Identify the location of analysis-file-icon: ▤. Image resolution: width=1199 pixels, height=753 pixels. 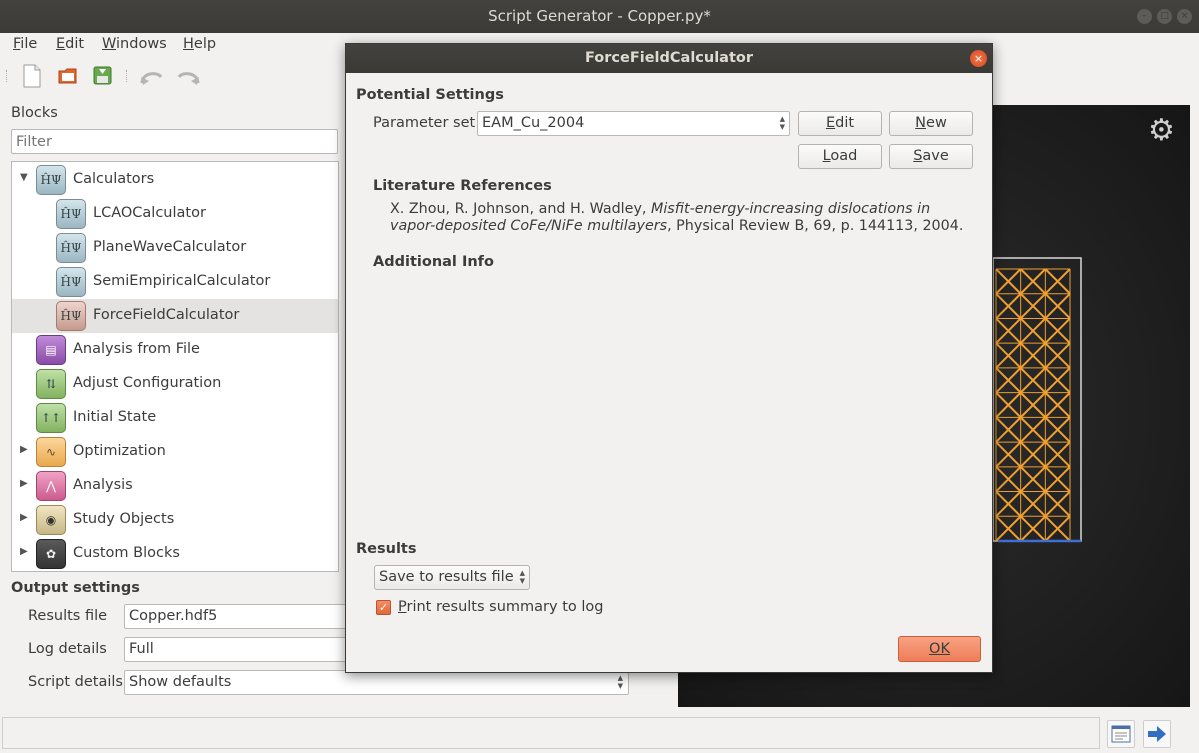
(51, 350).